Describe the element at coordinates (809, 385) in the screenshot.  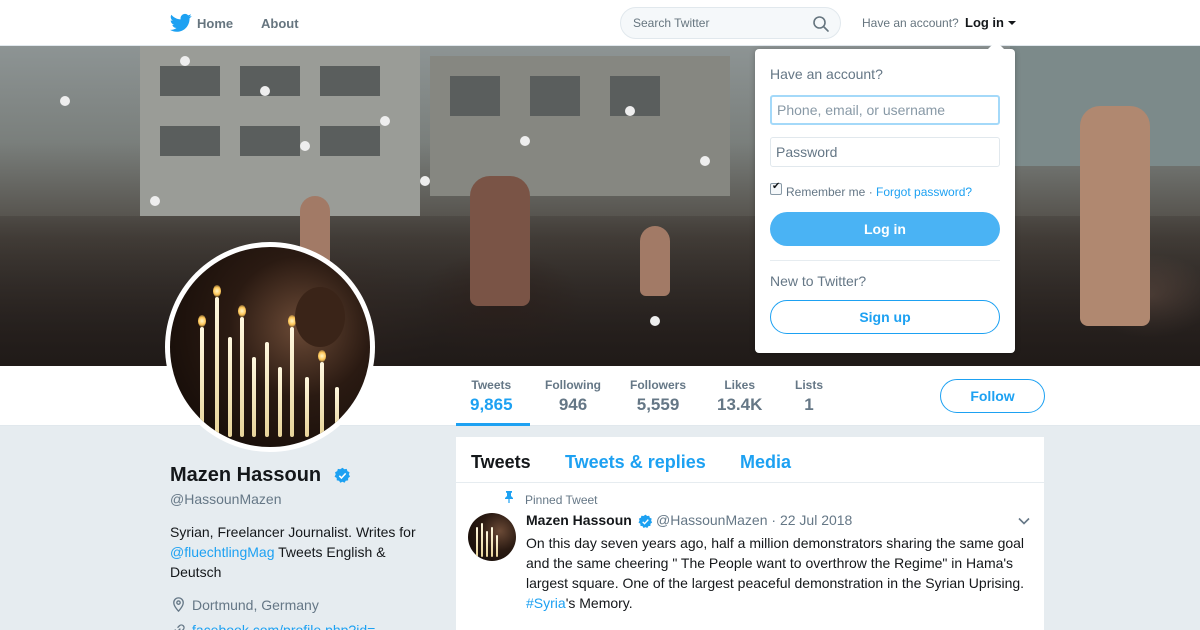
I see `stat-label: Lists` at that location.